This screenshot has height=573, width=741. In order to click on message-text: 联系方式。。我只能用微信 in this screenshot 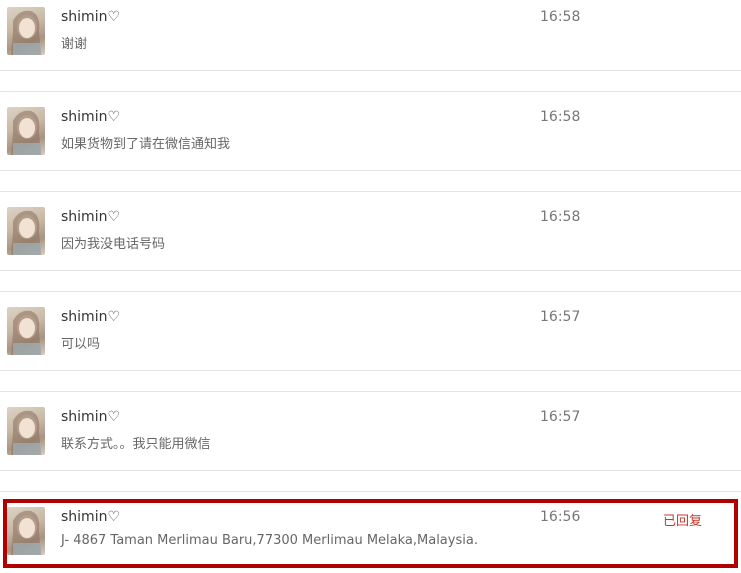, I will do `click(136, 444)`.